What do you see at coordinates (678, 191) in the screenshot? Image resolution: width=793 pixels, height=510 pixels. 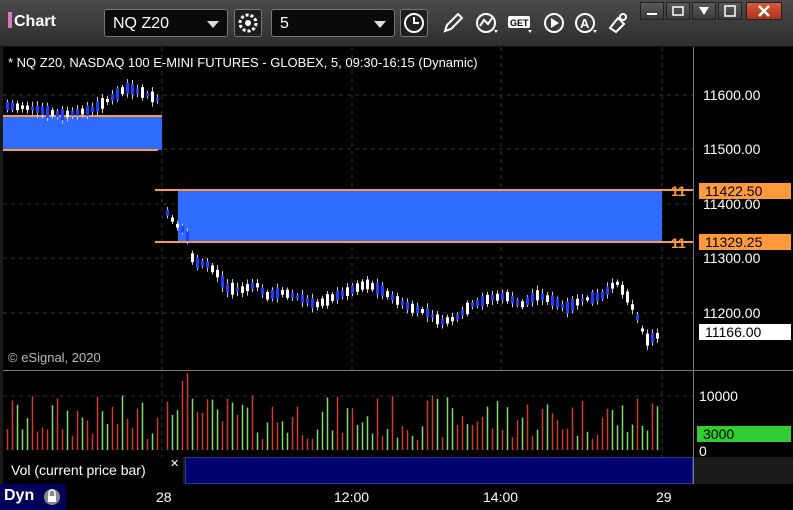 I see `level-label-upper: 11` at bounding box center [678, 191].